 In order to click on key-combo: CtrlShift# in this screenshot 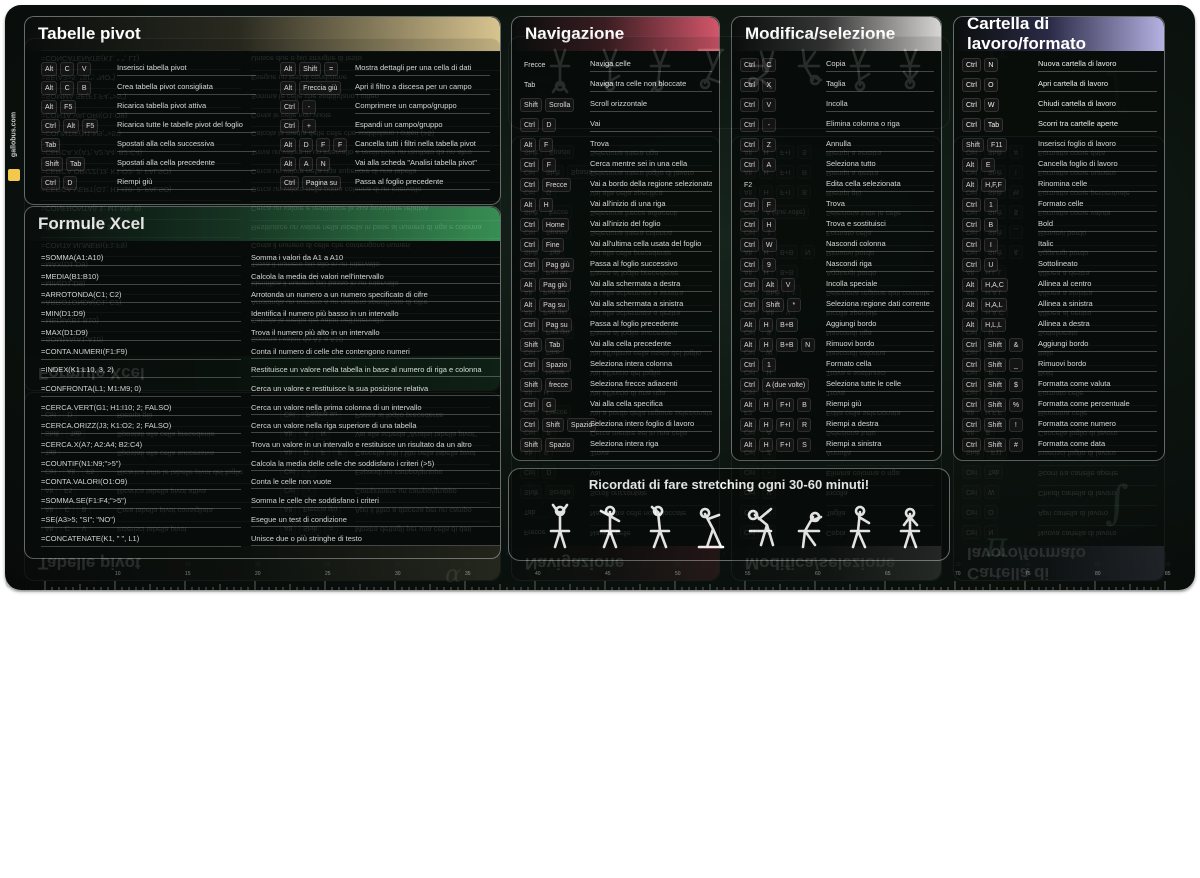, I will do `click(992, 444)`.